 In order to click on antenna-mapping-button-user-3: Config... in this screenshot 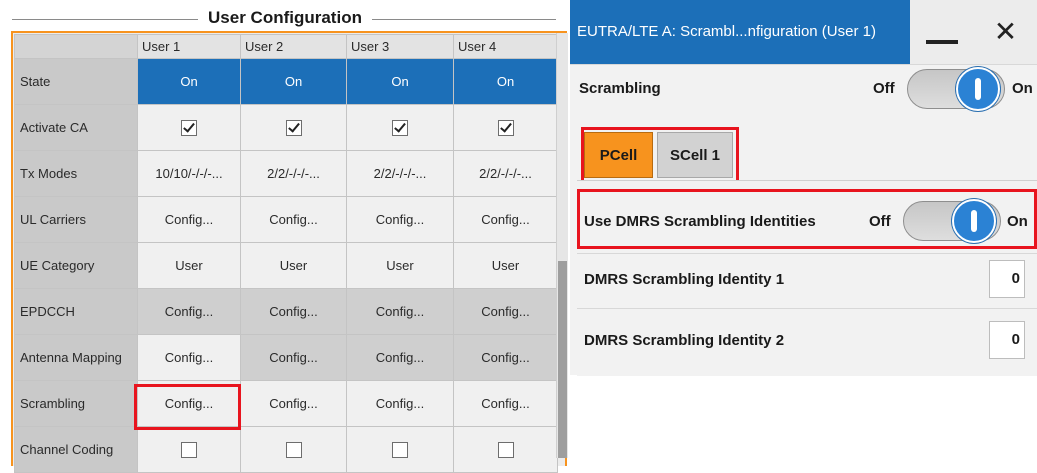, I will do `click(400, 357)`.